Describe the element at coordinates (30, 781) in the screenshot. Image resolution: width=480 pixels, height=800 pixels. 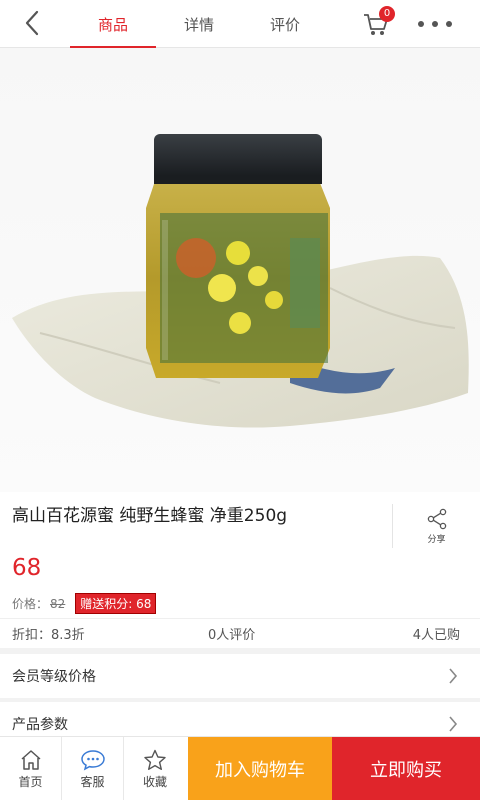
I see `home-label: 首页` at that location.